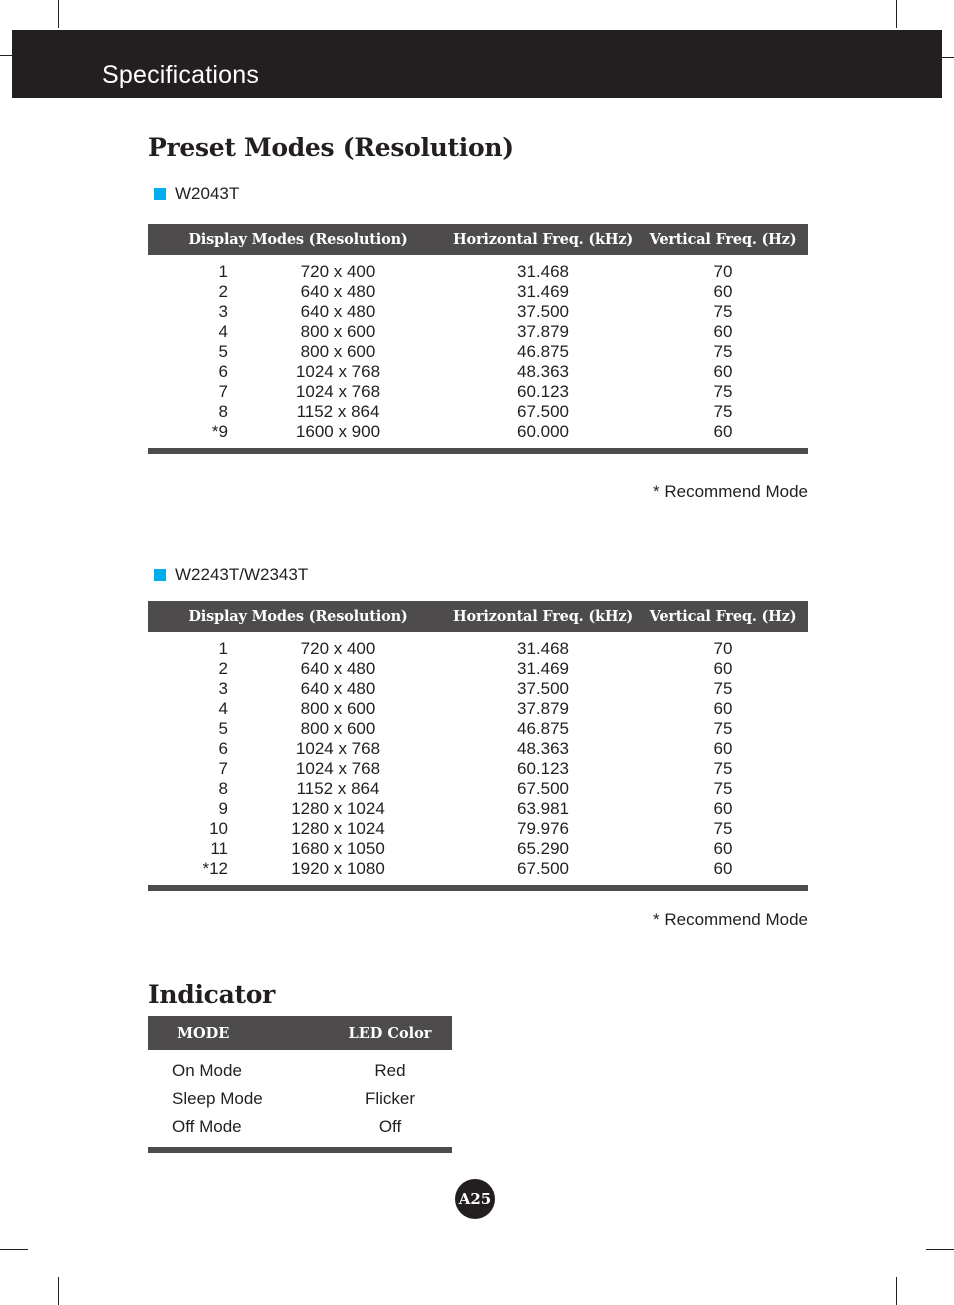 This screenshot has width=954, height=1305. I want to click on model-label-text: W2043T, so click(207, 193).